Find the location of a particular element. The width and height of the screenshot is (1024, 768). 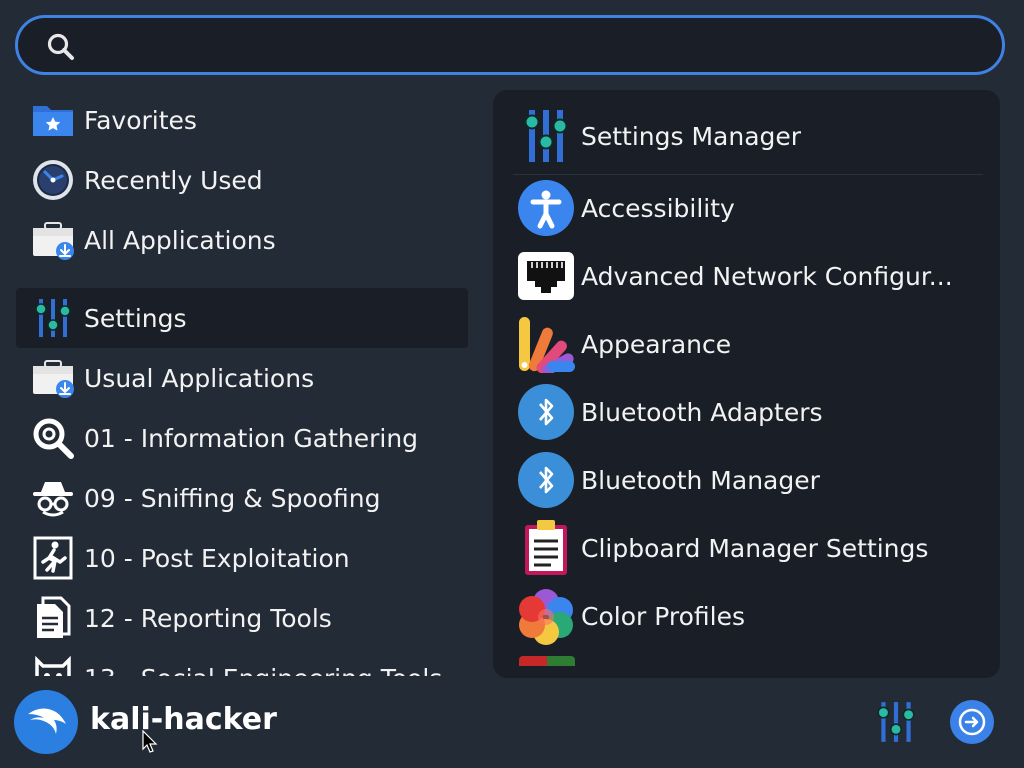

settings-button is located at coordinates (896, 722).